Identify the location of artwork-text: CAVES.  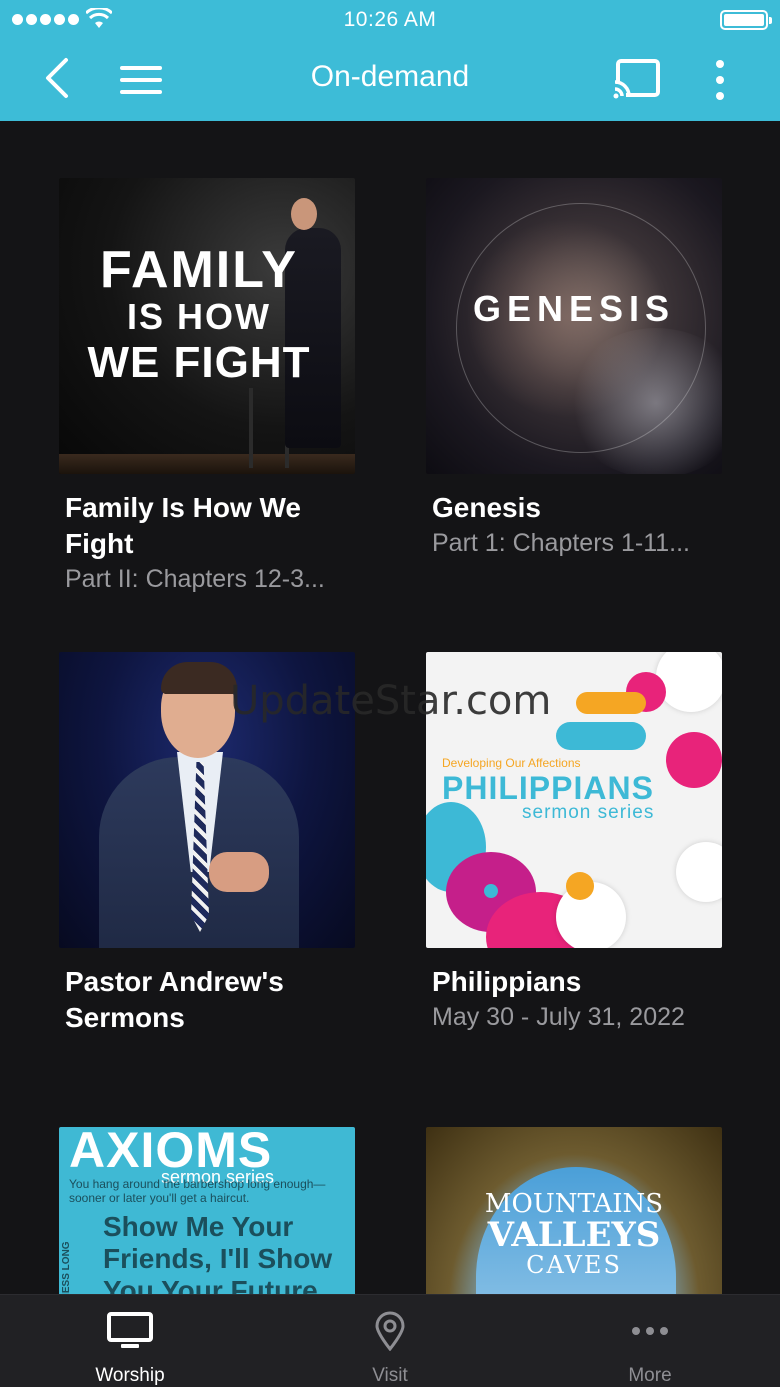
(574, 1265).